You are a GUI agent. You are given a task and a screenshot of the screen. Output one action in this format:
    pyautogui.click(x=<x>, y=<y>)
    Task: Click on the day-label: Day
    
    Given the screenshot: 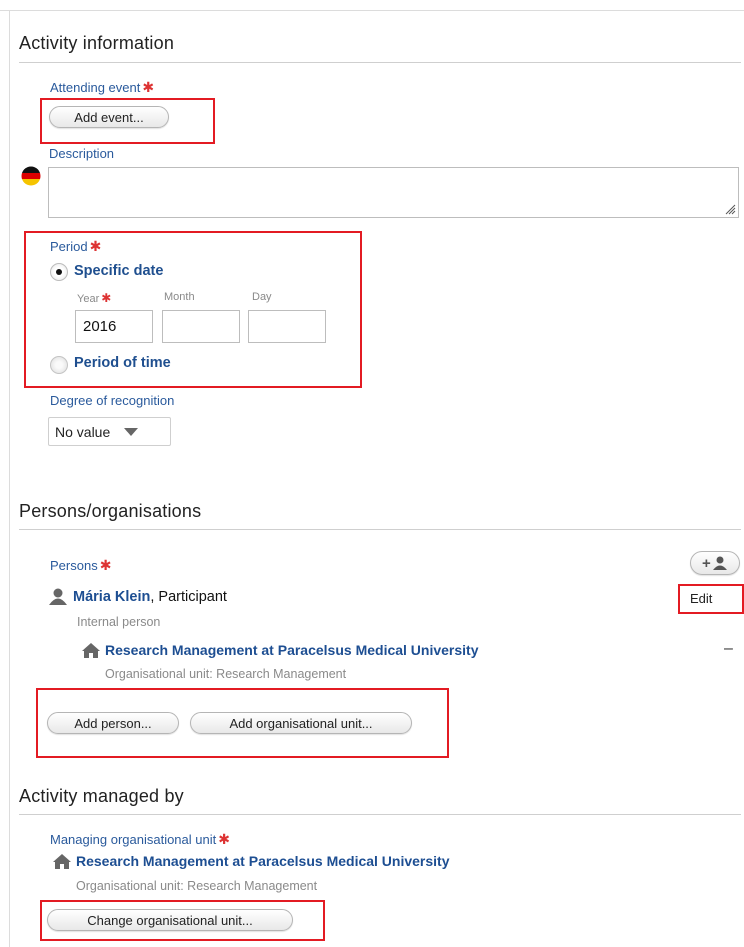 What is the action you would take?
    pyautogui.click(x=262, y=297)
    